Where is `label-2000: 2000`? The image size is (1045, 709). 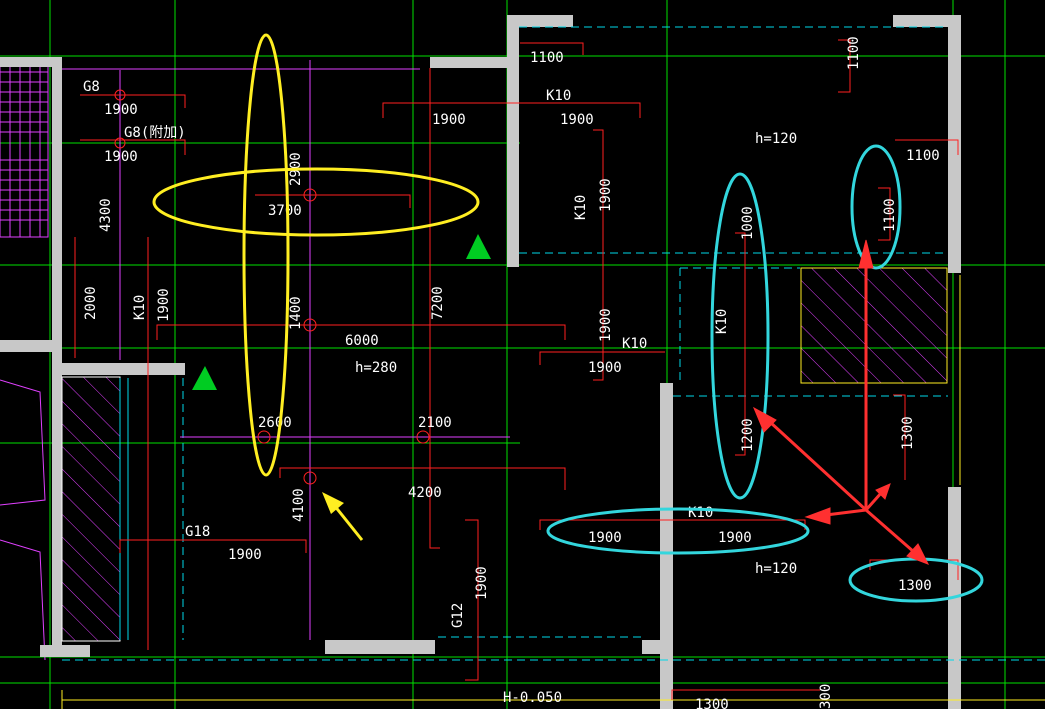 label-2000: 2000 is located at coordinates (91, 303).